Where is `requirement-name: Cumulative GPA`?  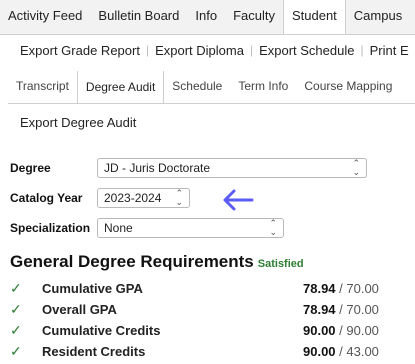
requirement-name: Cumulative GPA is located at coordinates (92, 288).